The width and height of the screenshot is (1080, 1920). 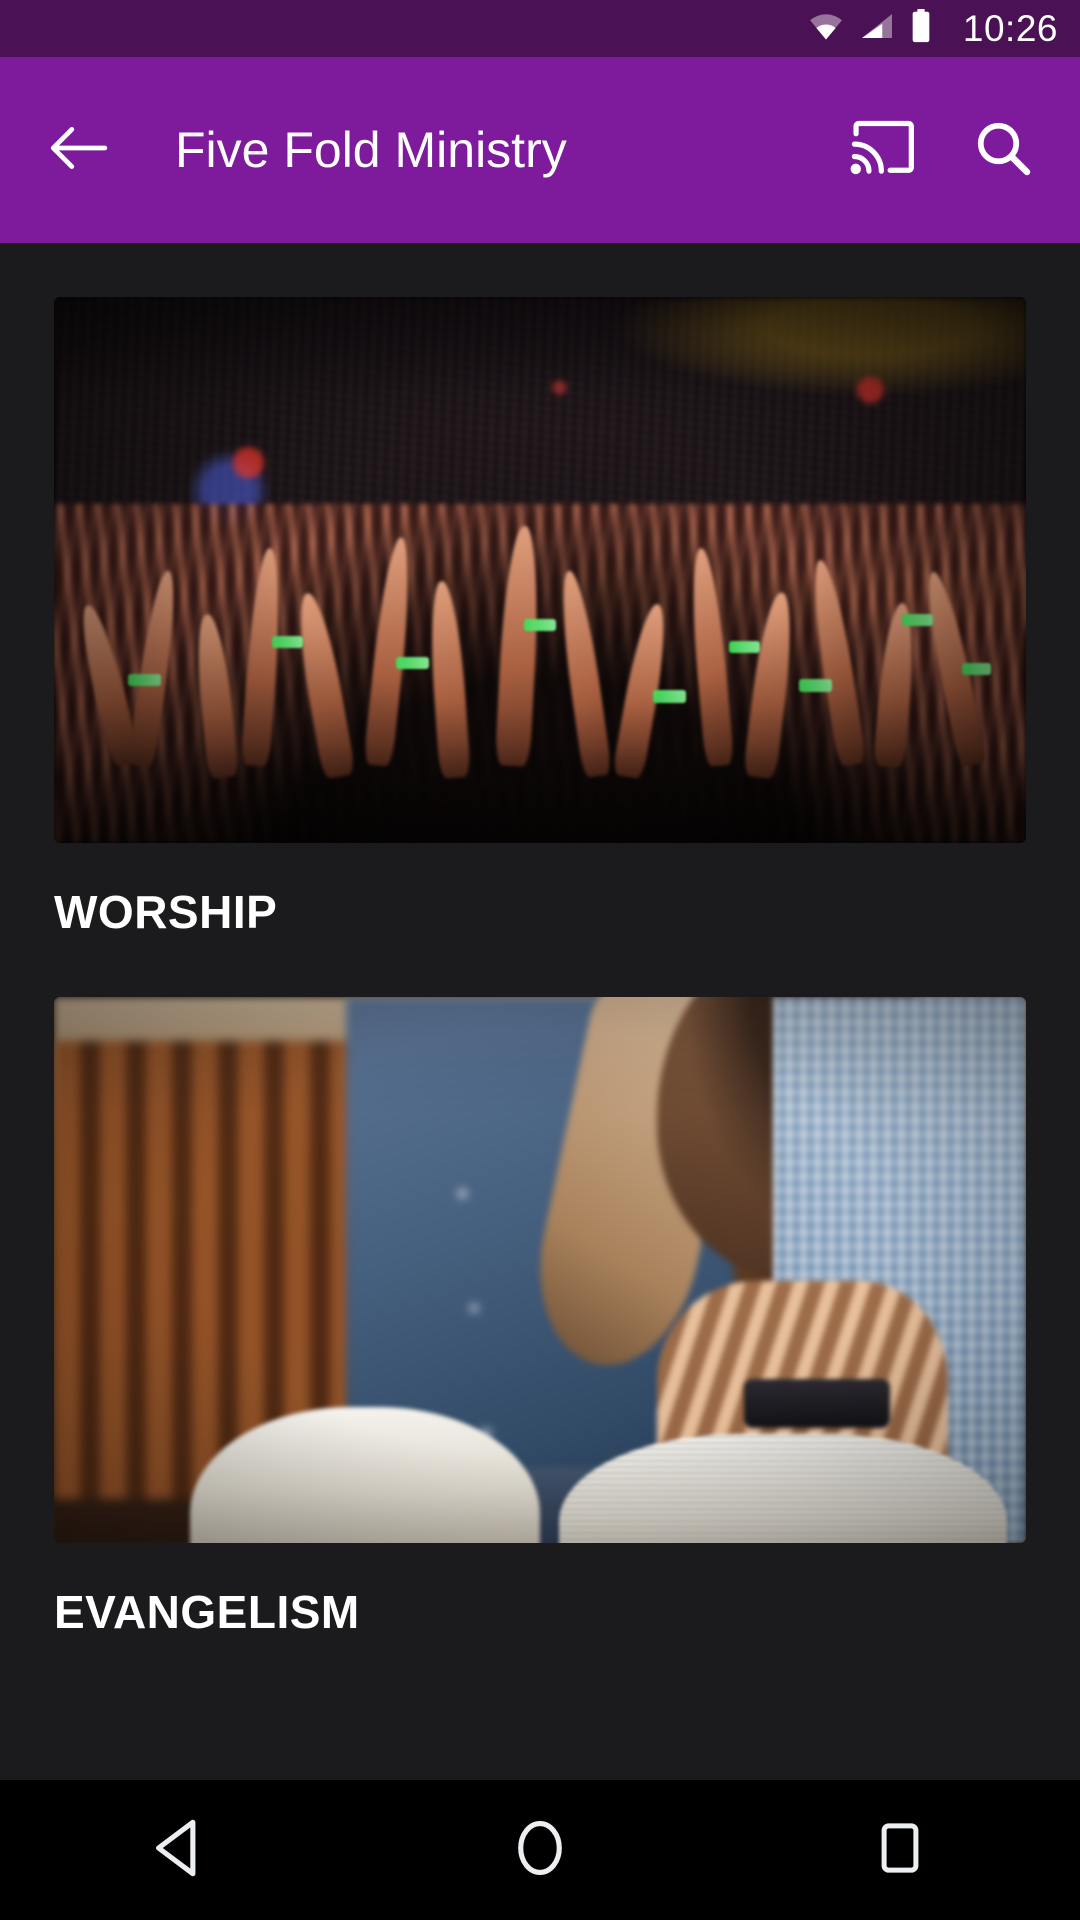 I want to click on app-bar: Five Fold Ministry, so click(x=540, y=150).